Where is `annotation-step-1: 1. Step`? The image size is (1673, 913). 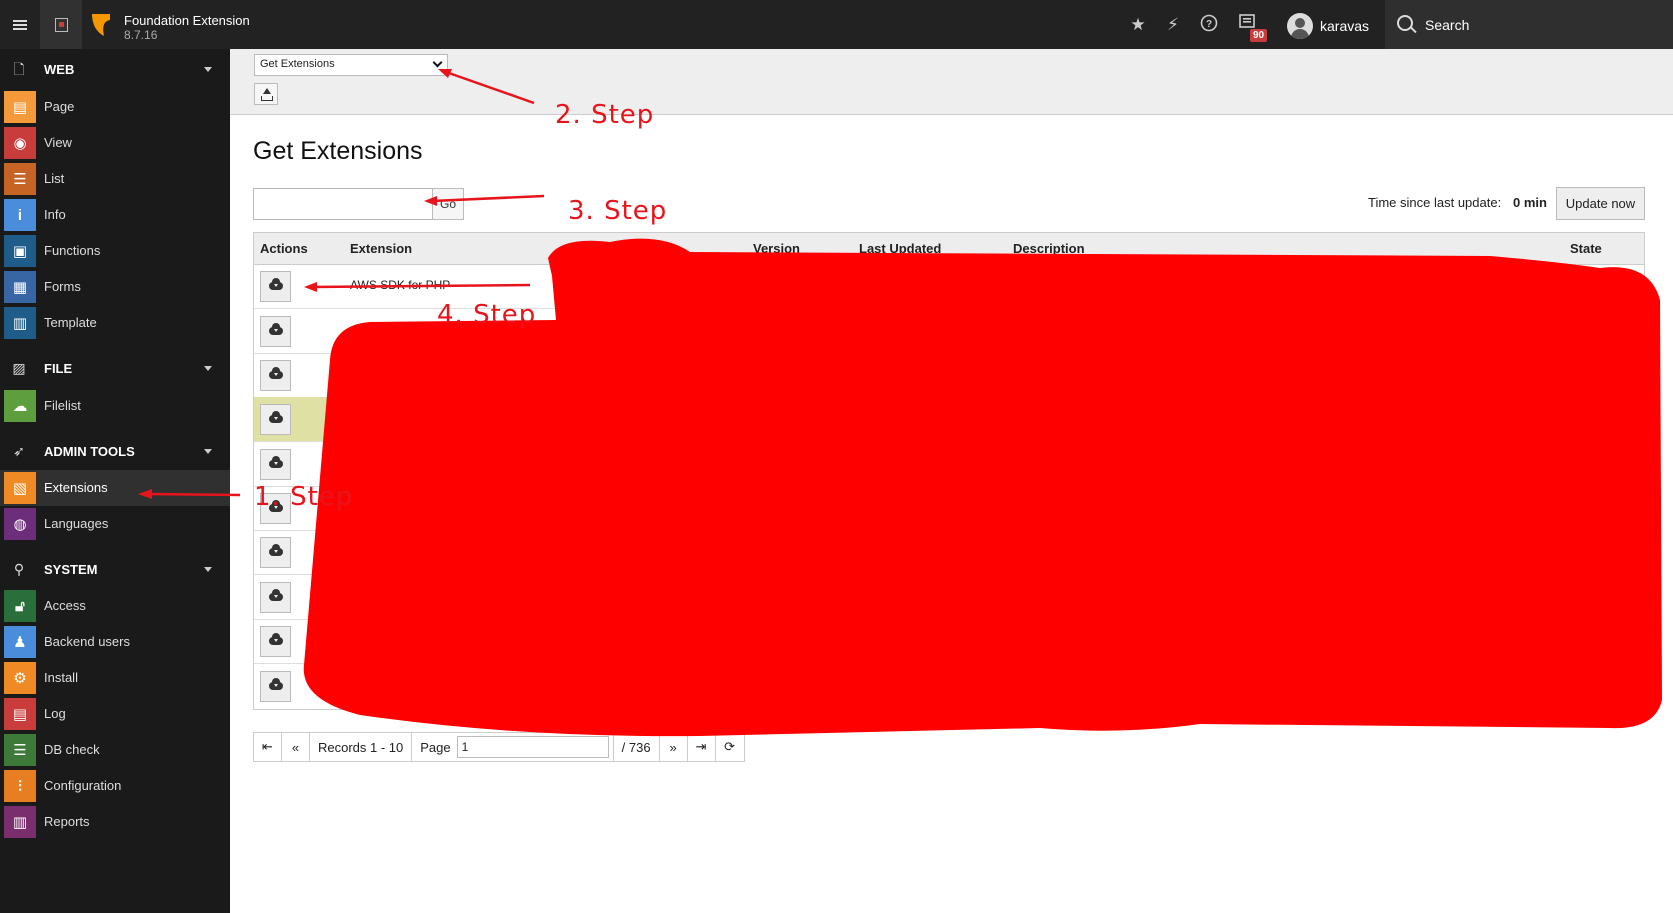
annotation-step-1: 1. Step is located at coordinates (304, 497).